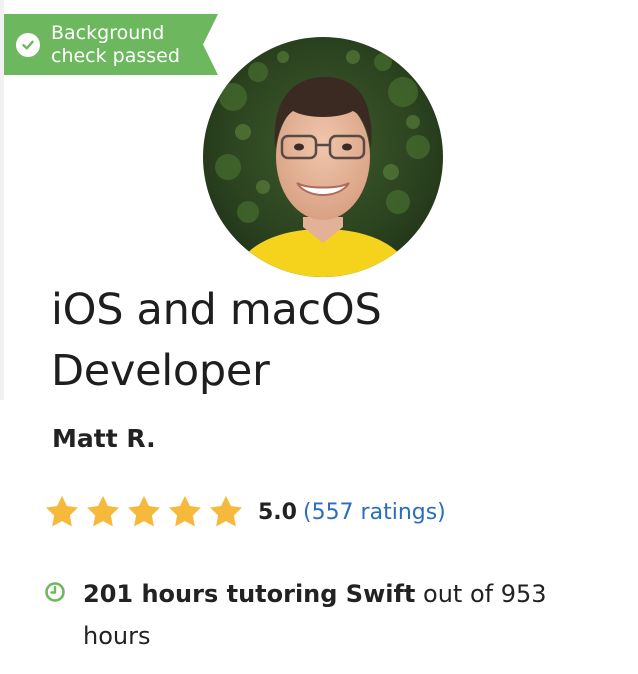  I want to click on ratings-count-link: (557 ratings), so click(374, 512).